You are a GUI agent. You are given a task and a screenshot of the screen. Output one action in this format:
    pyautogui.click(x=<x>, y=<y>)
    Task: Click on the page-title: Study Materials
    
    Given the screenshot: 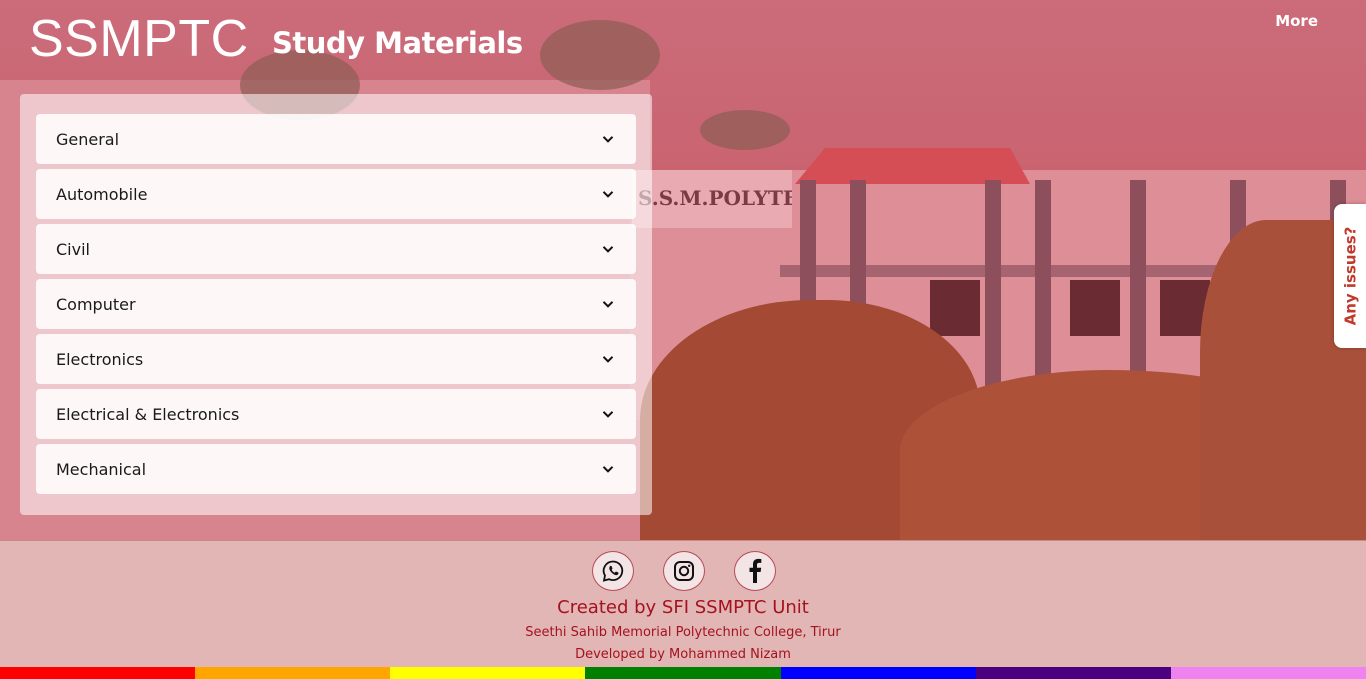 What is the action you would take?
    pyautogui.click(x=397, y=43)
    